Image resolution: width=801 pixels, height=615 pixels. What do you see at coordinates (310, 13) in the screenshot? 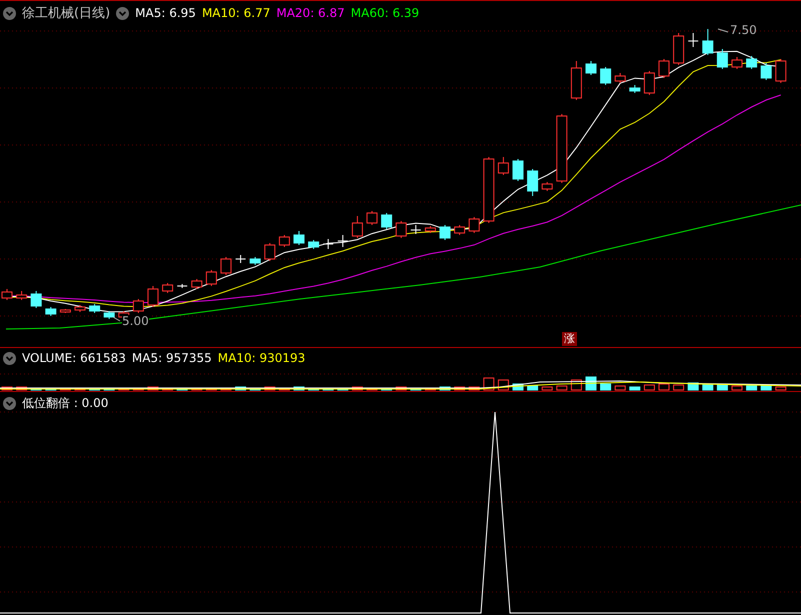
I see `moving-average-value: MA20: 6.87` at bounding box center [310, 13].